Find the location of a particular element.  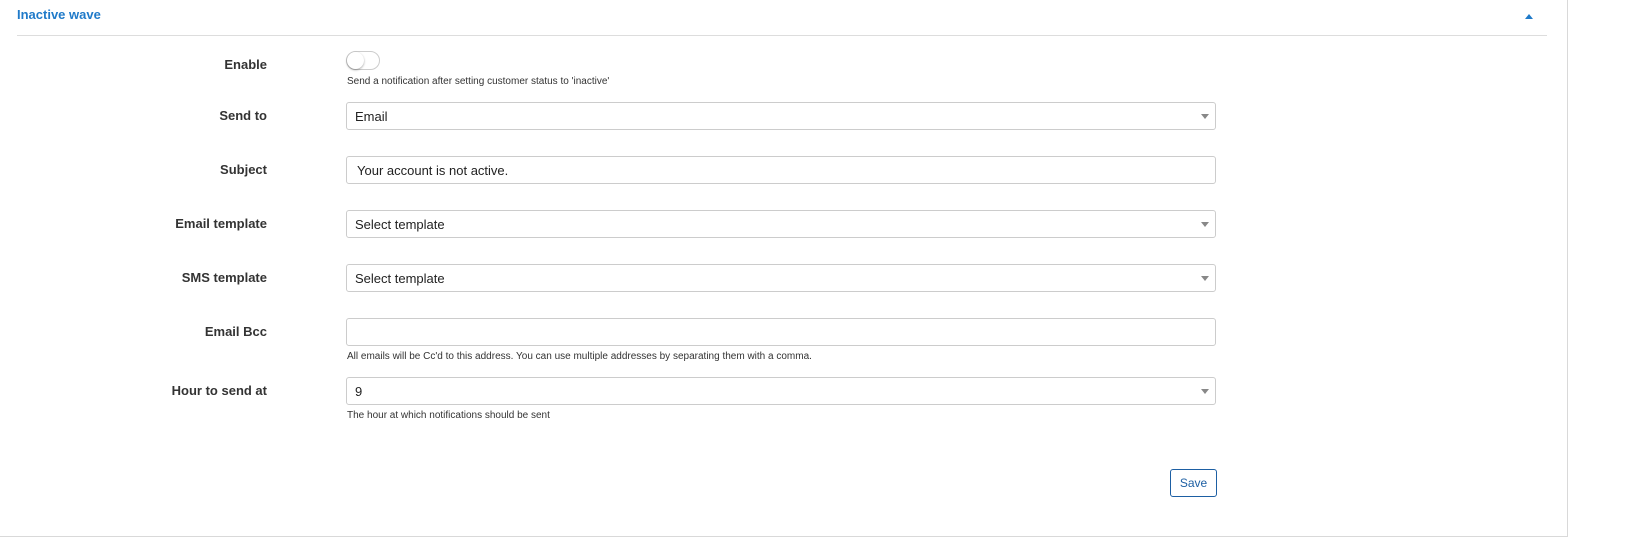

email-template-label: Email template is located at coordinates (221, 223).